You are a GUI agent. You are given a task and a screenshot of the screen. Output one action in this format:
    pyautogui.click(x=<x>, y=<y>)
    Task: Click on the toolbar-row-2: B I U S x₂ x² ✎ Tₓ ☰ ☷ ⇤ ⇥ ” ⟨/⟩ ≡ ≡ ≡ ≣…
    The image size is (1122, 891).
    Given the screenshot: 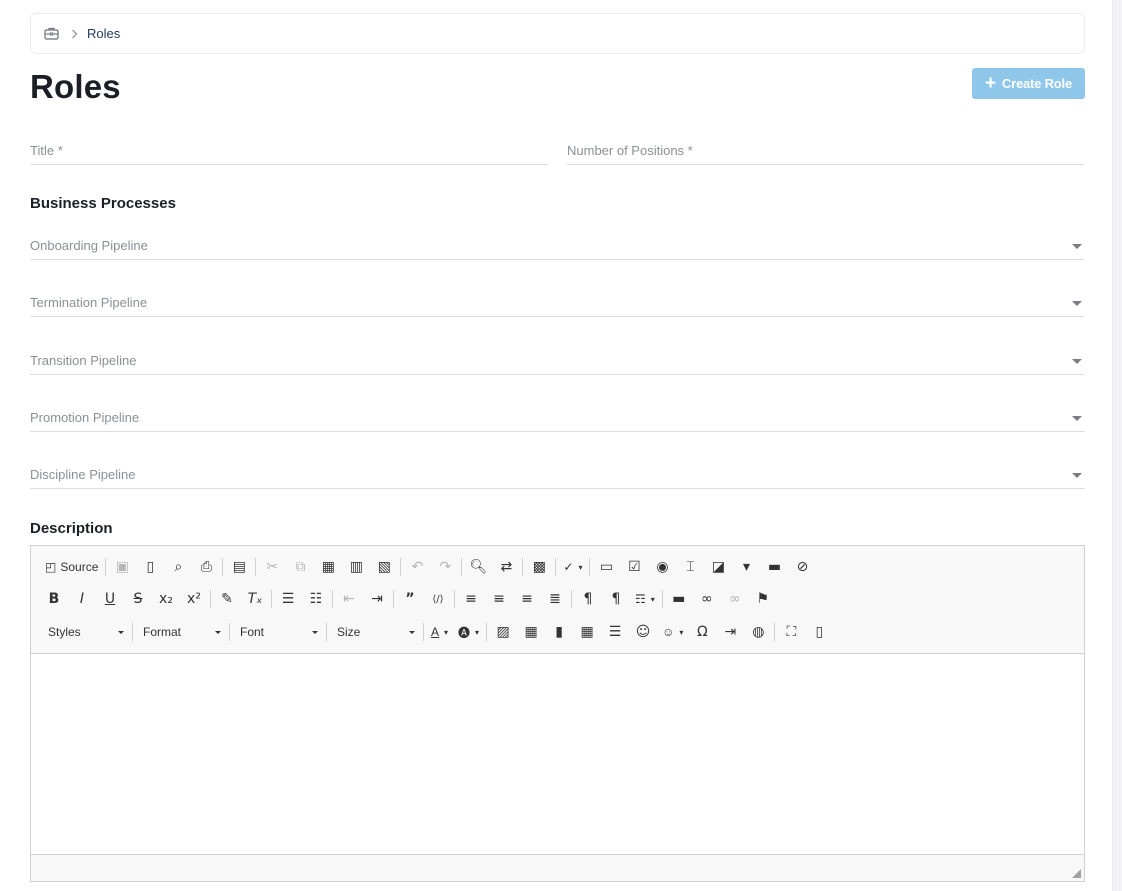 What is the action you would take?
    pyautogui.click(x=408, y=599)
    